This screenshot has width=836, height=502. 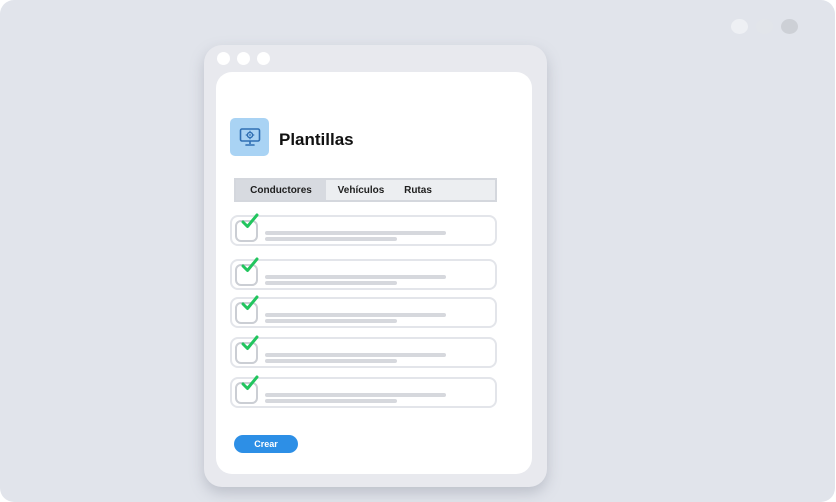 I want to click on minimize-dot, so click(x=243, y=58).